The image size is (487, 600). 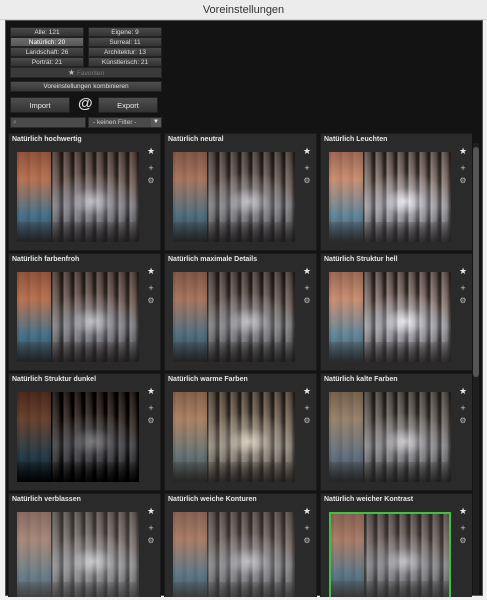 I want to click on preset-card: Natürlich Struktur dunkel ★ + ⚙, so click(x=84, y=432).